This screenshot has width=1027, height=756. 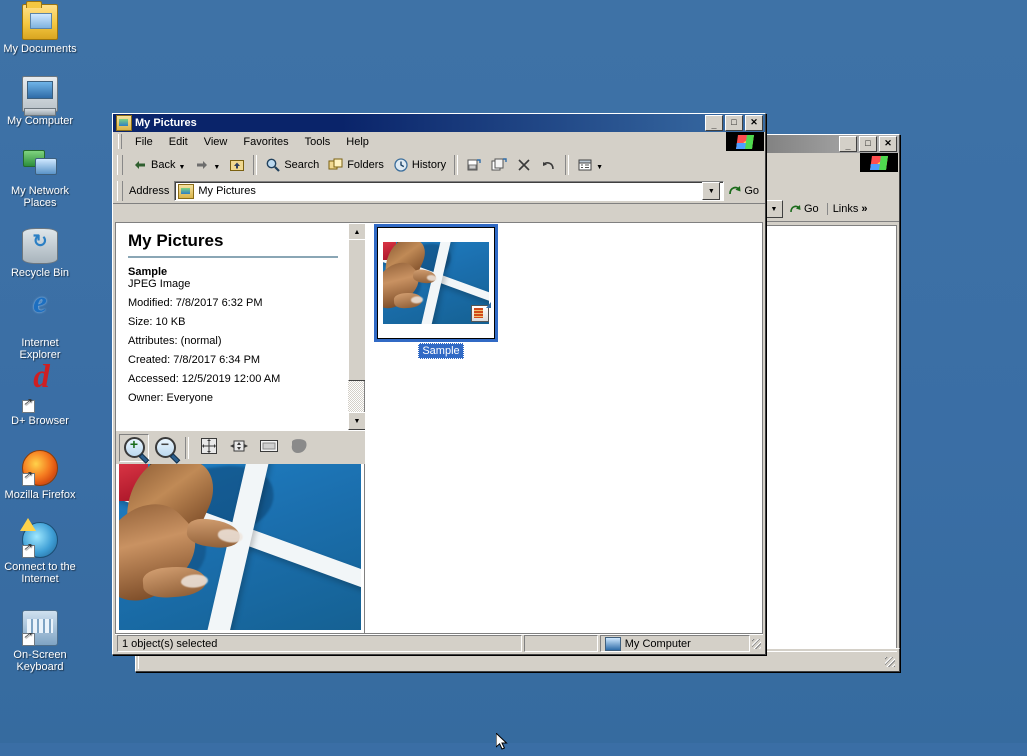 I want to click on desktop-icon-label: On-Screen Keyboard, so click(x=40, y=661).